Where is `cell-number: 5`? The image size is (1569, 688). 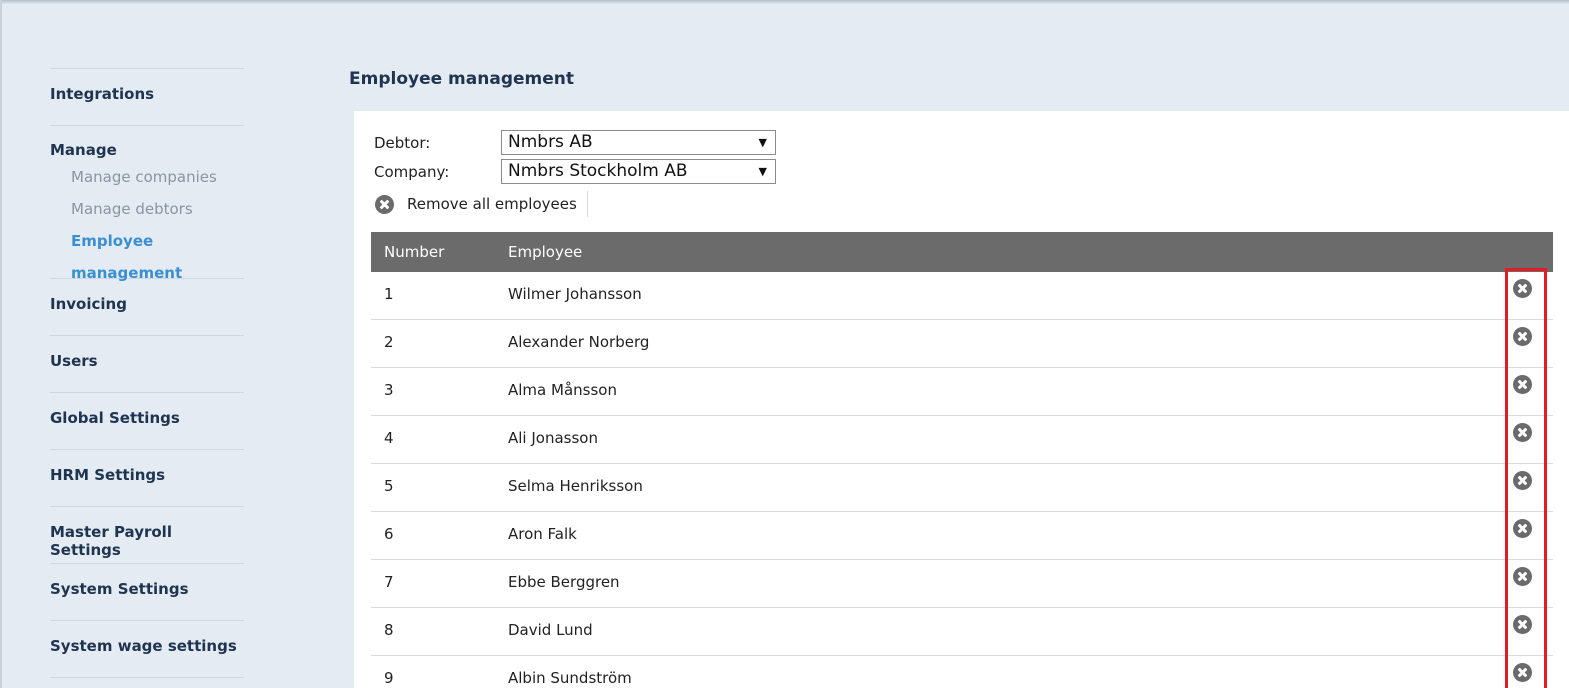 cell-number: 5 is located at coordinates (389, 486).